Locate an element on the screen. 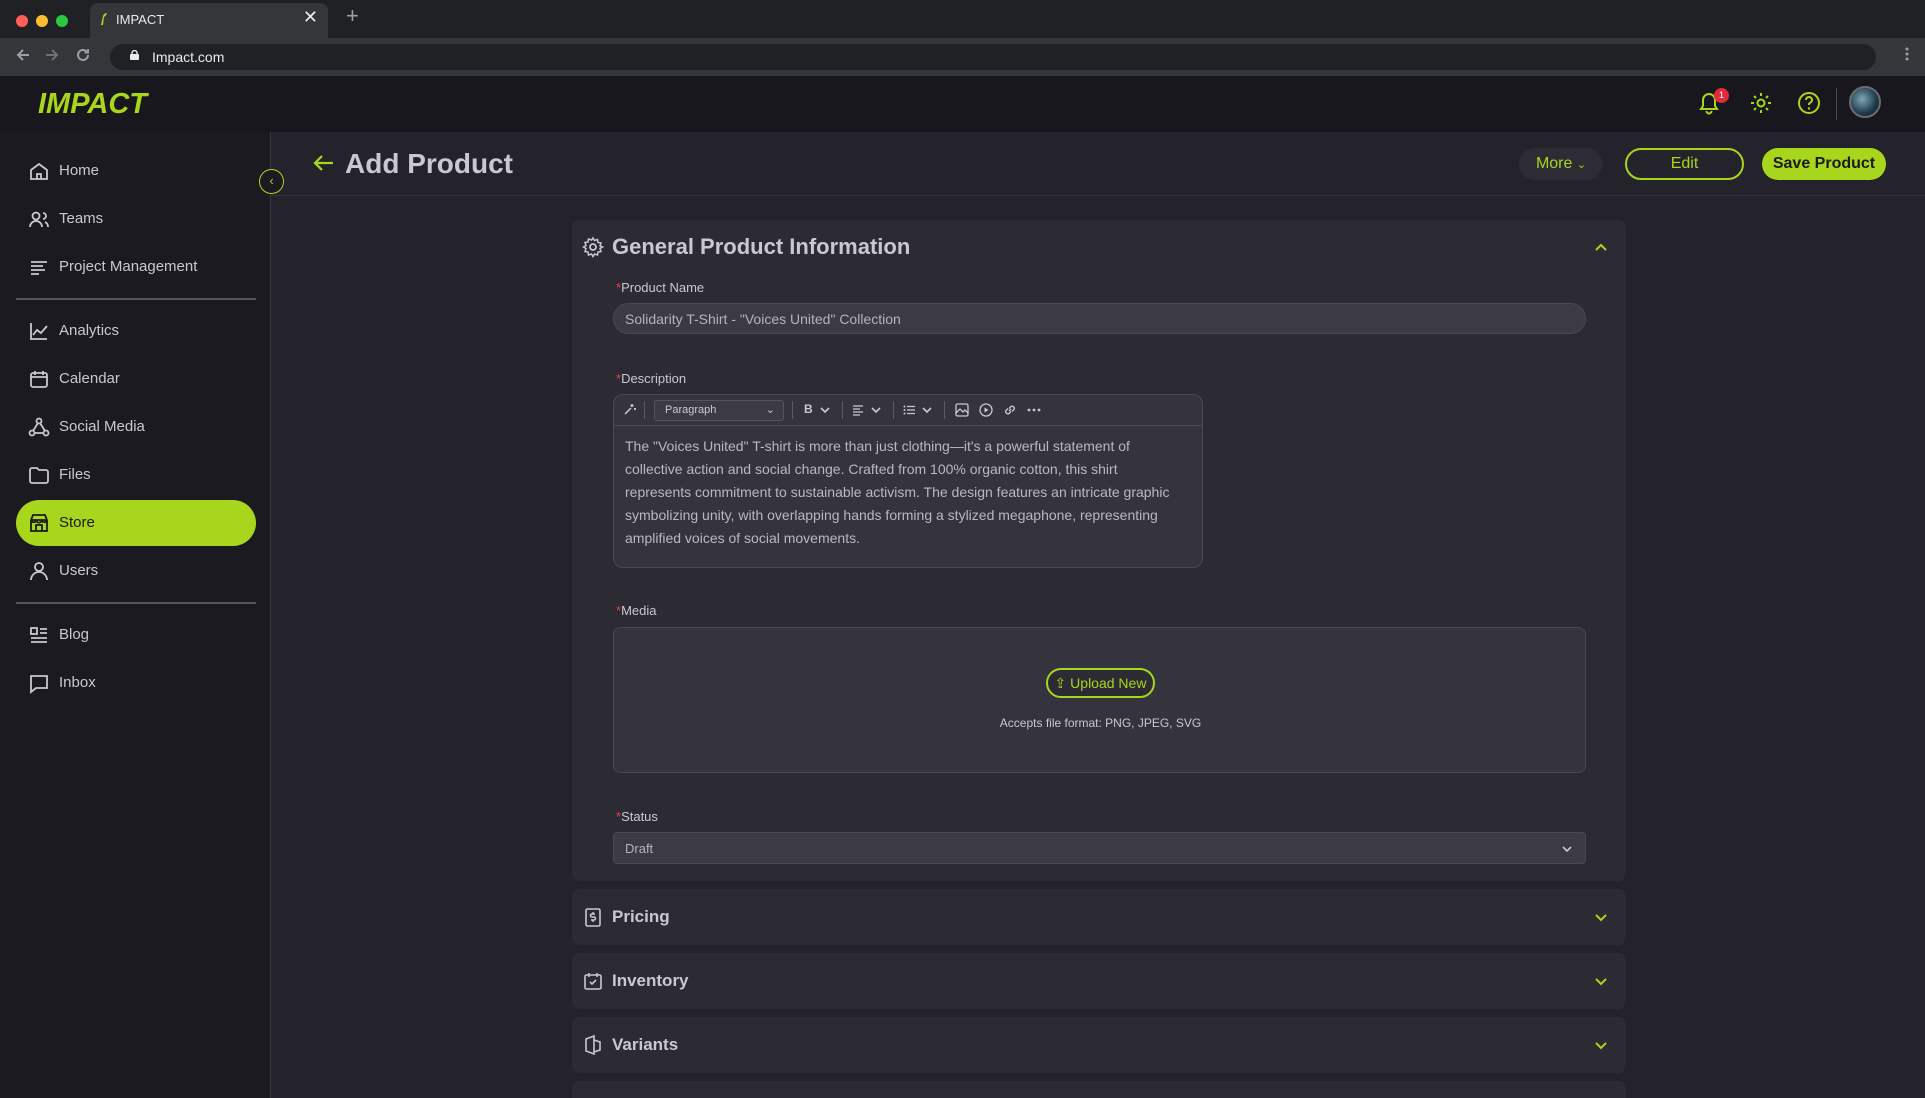 The height and width of the screenshot is (1098, 1925). link-icon is located at coordinates (1010, 410).